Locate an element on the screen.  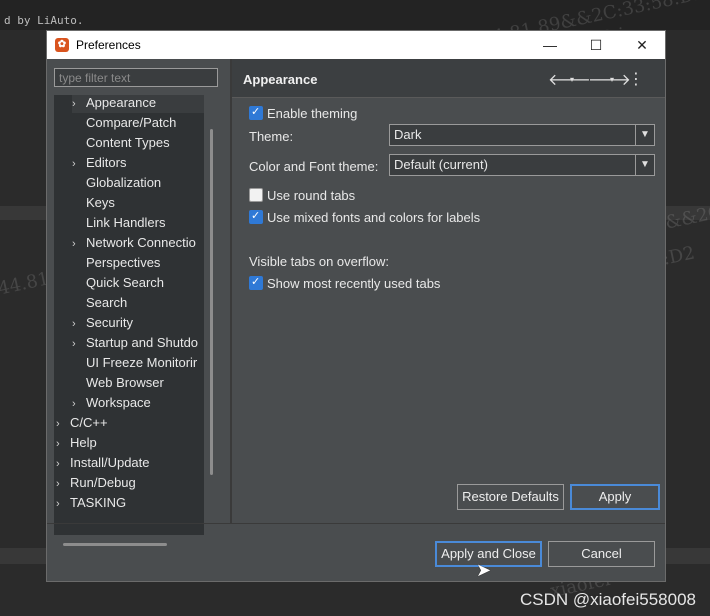
tree-item-perspectives: Perspectives is located at coordinates (138, 263).